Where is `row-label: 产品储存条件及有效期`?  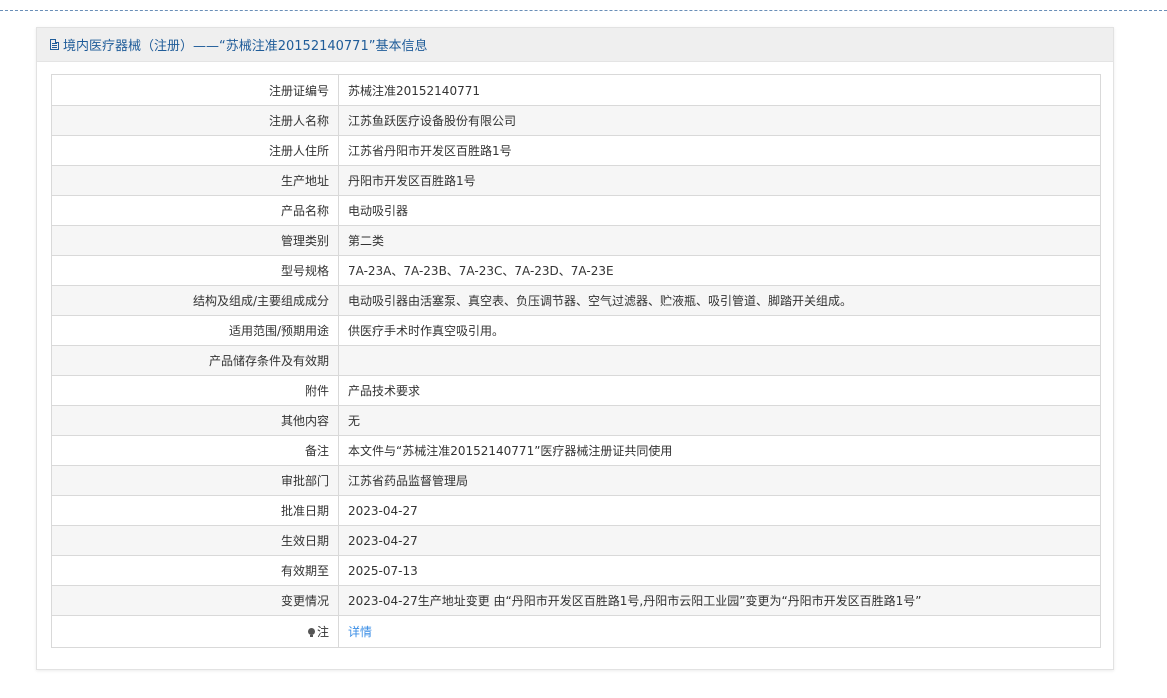 row-label: 产品储存条件及有效期 is located at coordinates (195, 360).